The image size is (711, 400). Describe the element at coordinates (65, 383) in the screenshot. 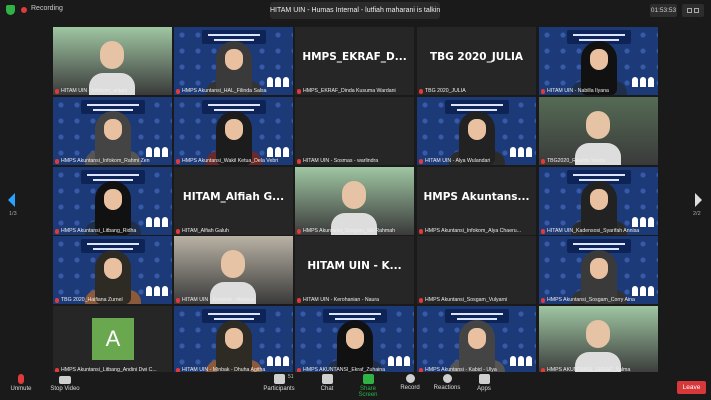

I see `stop-video-button: Stop Video` at that location.